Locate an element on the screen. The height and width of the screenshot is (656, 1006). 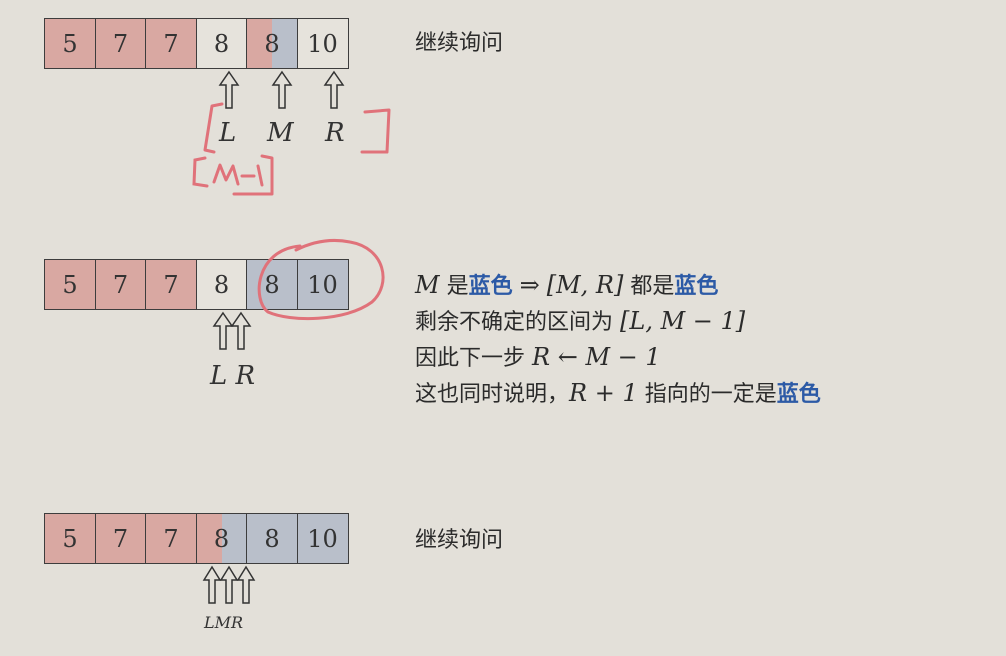
row-1-caption: 继续询问 is located at coordinates (459, 43).